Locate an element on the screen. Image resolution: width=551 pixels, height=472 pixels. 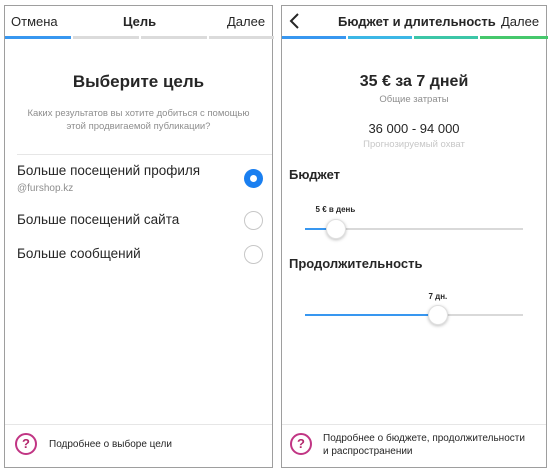
help-text-line1: Подробнее о бюджете, продолжительности is located at coordinates (424, 438).